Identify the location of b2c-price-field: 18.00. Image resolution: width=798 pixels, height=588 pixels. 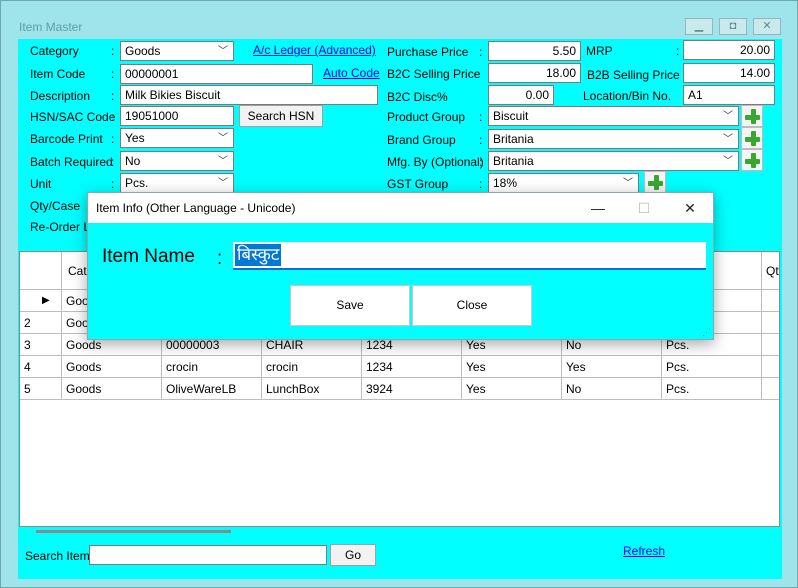
(534, 73).